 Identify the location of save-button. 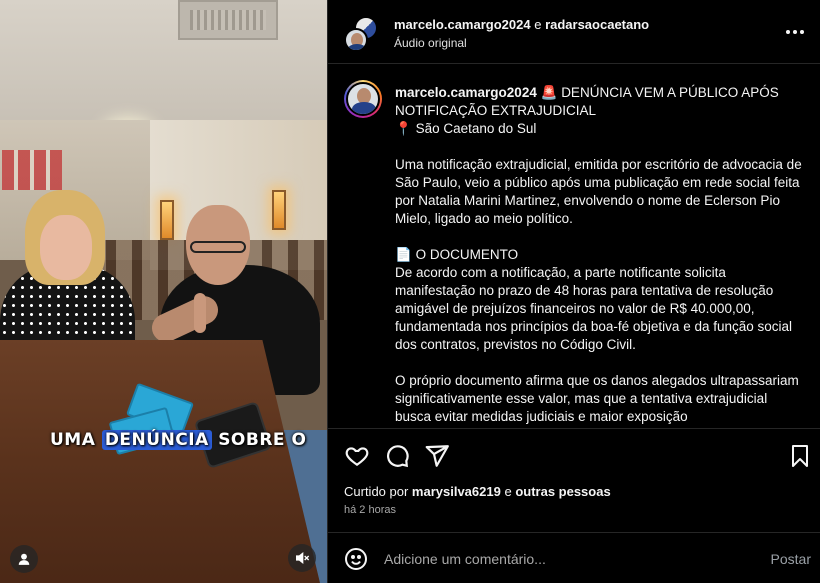
(801, 456).